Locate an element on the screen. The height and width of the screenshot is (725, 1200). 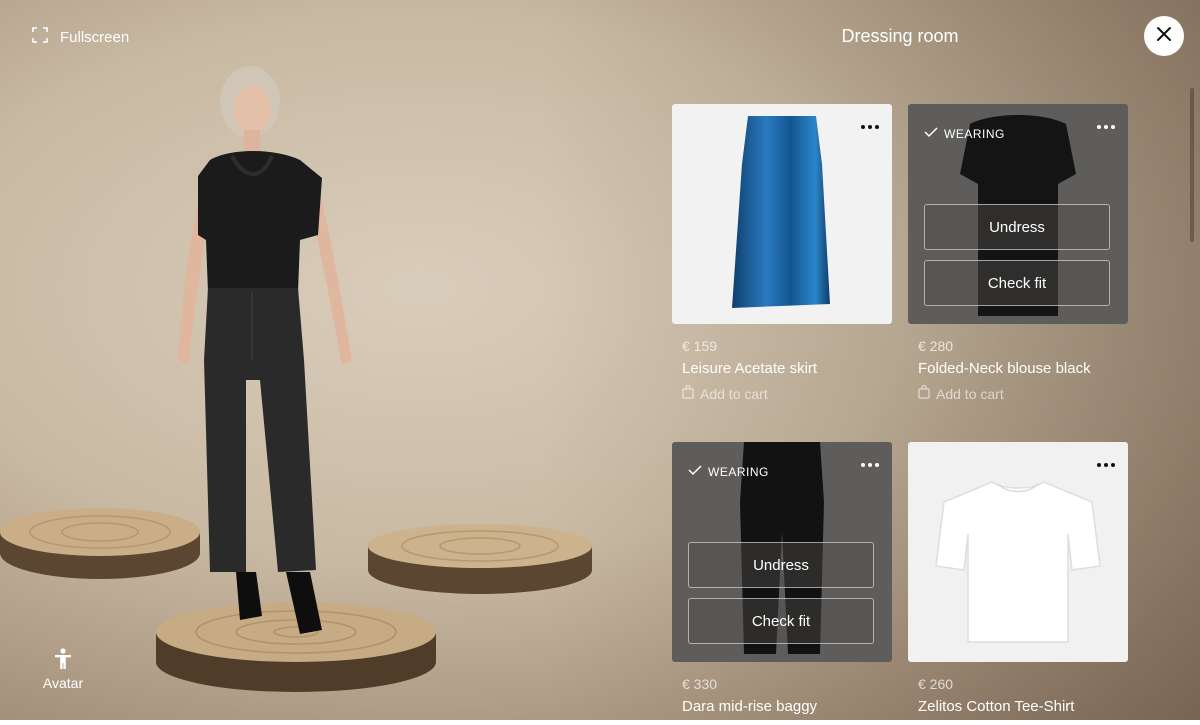
product-card: € 260 Zelitos Cotton Tee-Shirt is located at coordinates (1018, 578).